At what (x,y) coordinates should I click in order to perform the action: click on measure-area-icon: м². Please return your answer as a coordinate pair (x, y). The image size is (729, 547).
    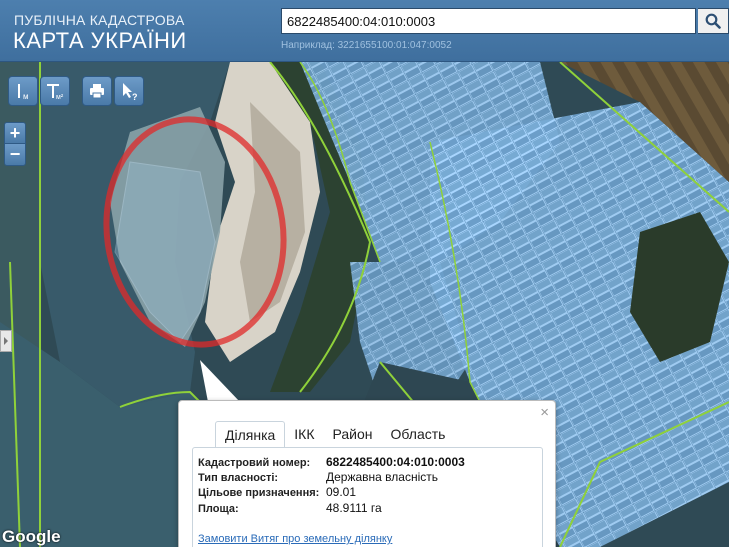
    Looking at the image, I should click on (55, 92).